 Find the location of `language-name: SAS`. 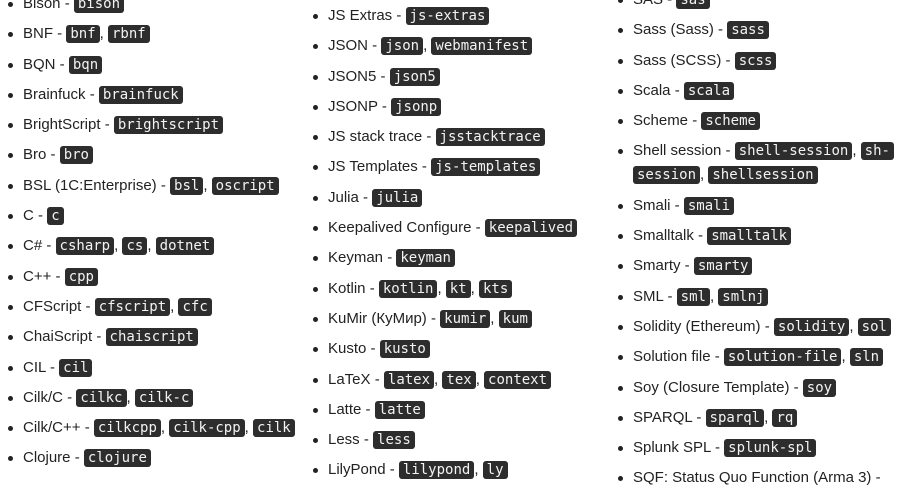

language-name: SAS is located at coordinates (648, 4).